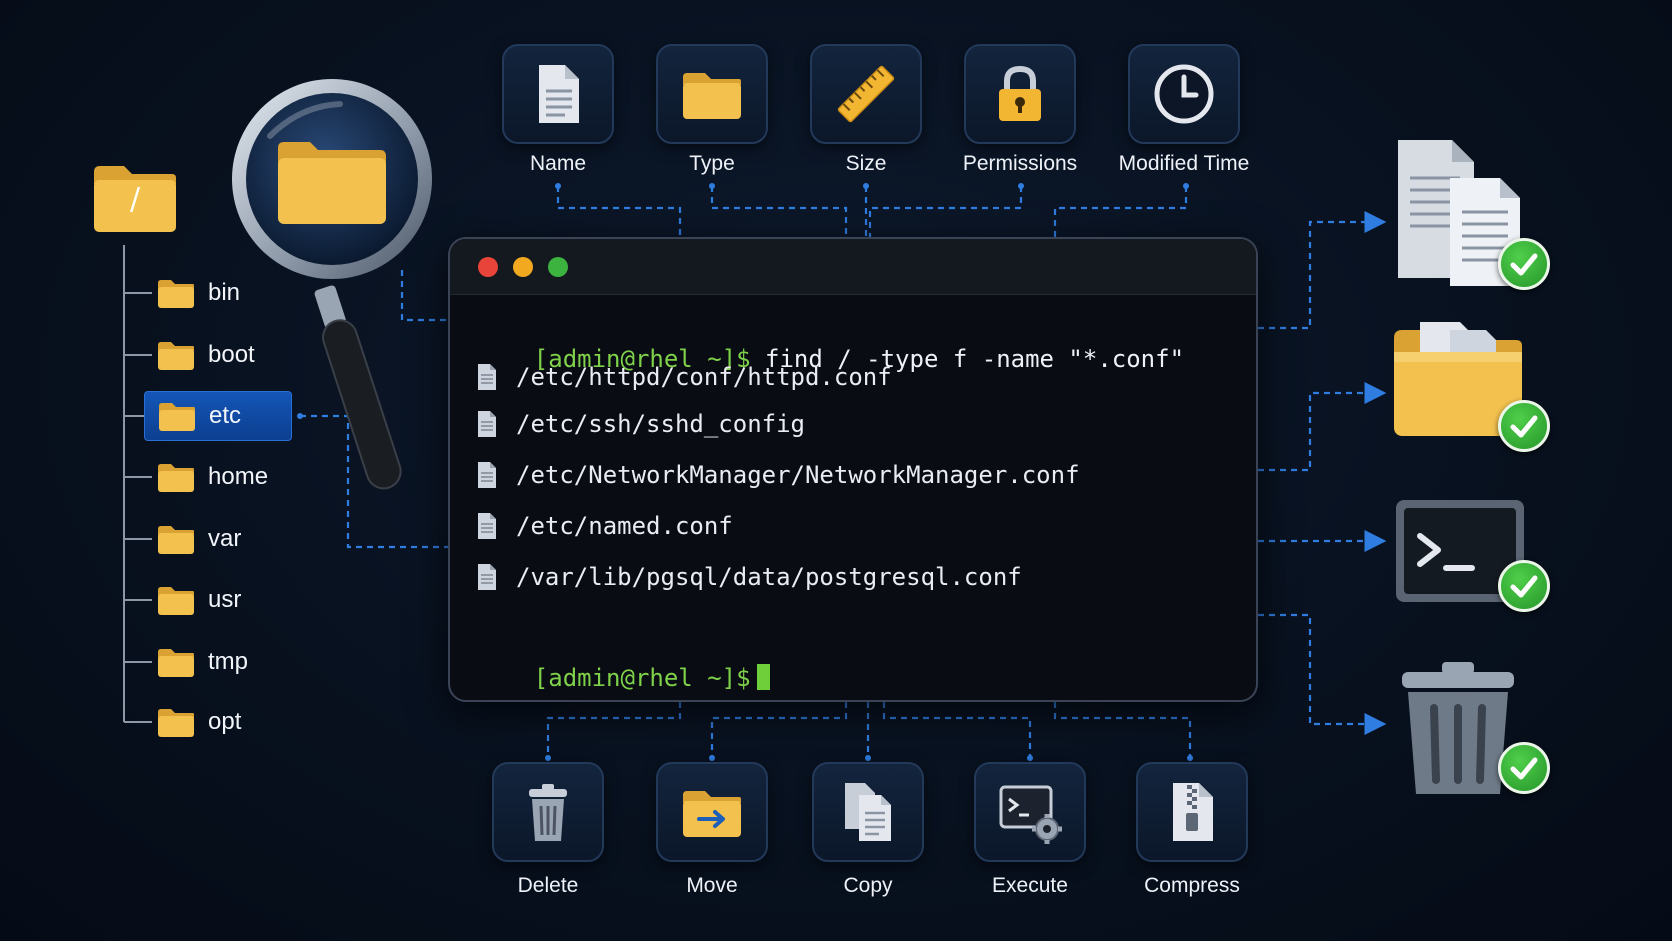 The image size is (1672, 941). What do you see at coordinates (1475, 214) in the screenshot?
I see `outcome-documents` at bounding box center [1475, 214].